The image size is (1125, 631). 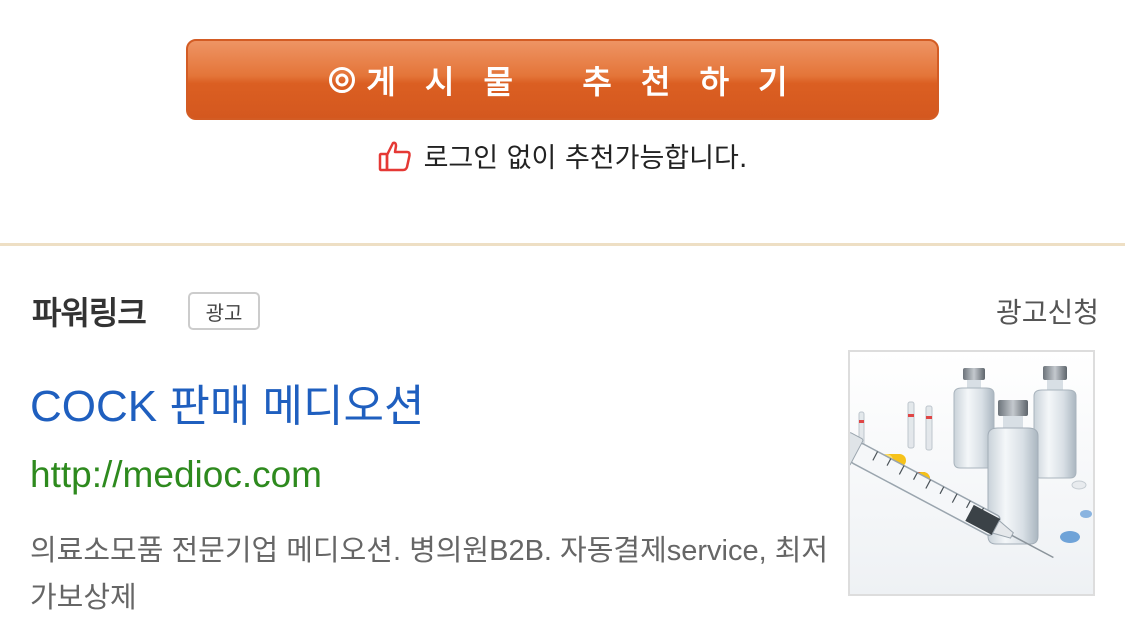 I want to click on ad-url-link: http://medioc.com, so click(x=176, y=475).